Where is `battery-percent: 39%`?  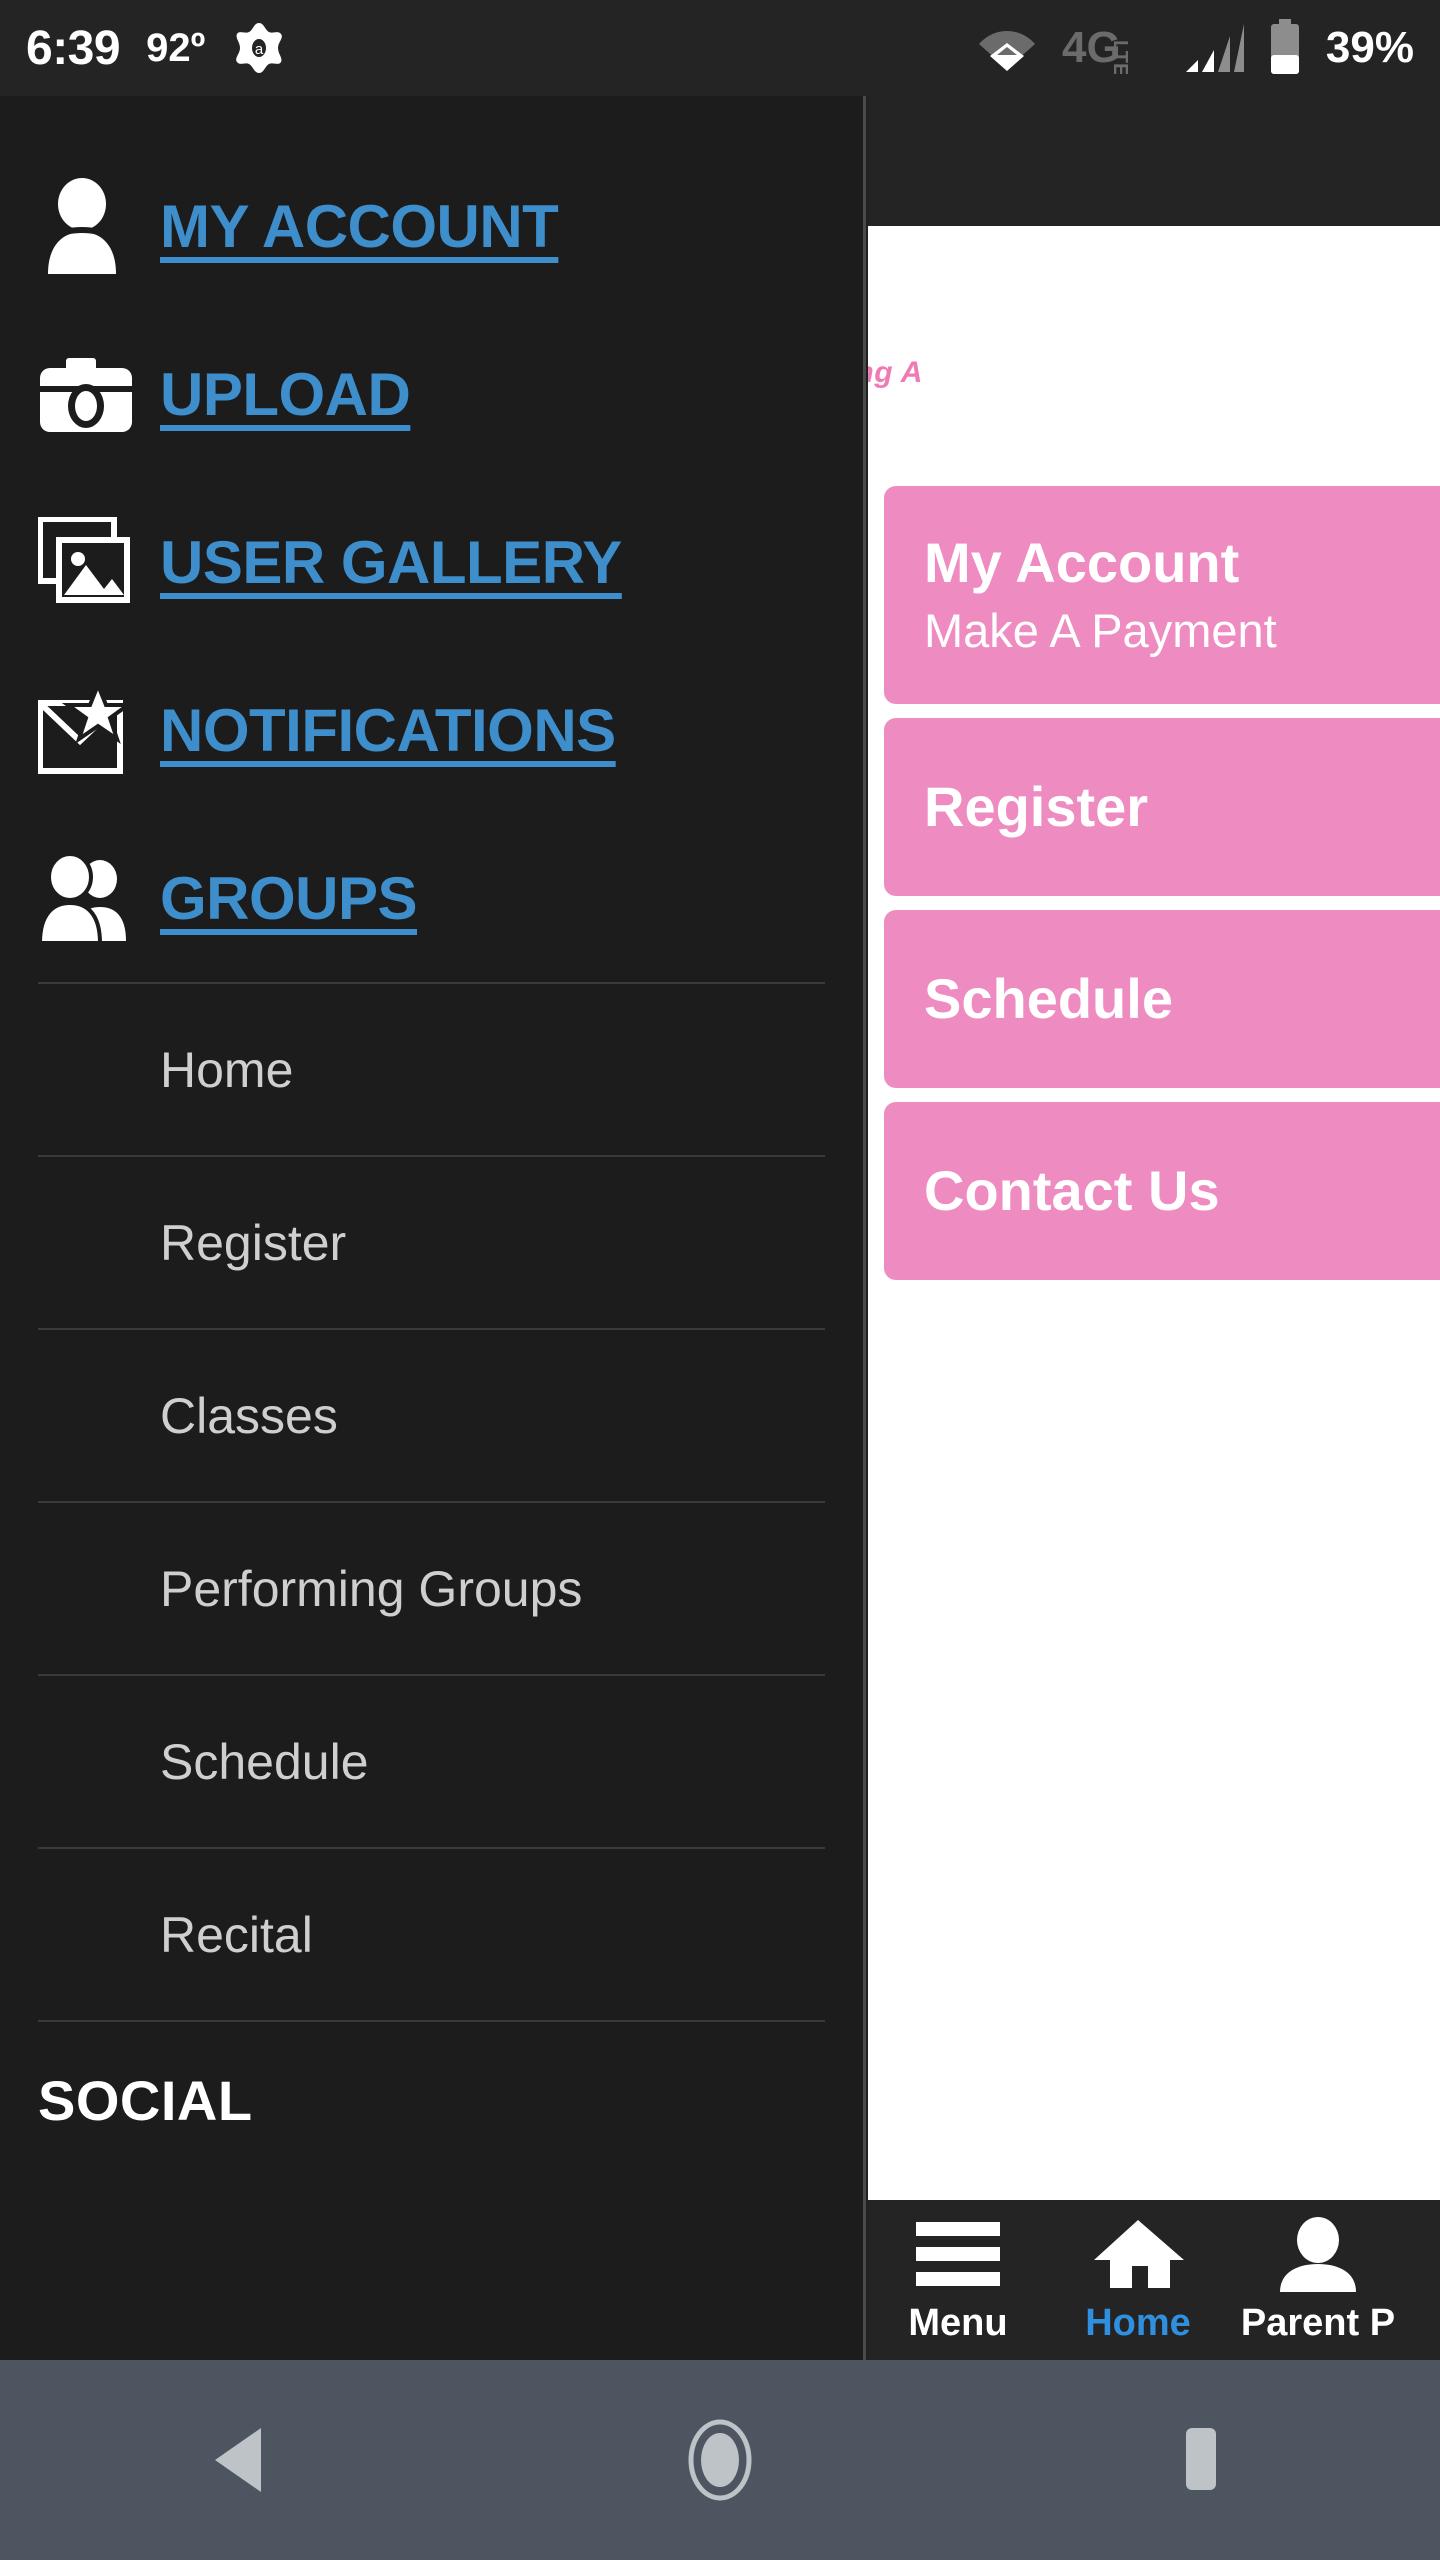 battery-percent: 39% is located at coordinates (1369, 47).